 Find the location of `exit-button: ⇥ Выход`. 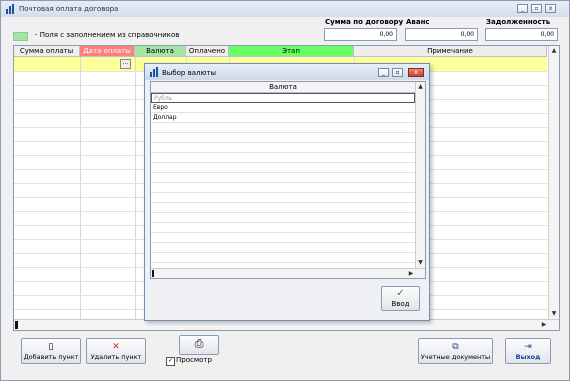

exit-button: ⇥ Выход is located at coordinates (528, 351).